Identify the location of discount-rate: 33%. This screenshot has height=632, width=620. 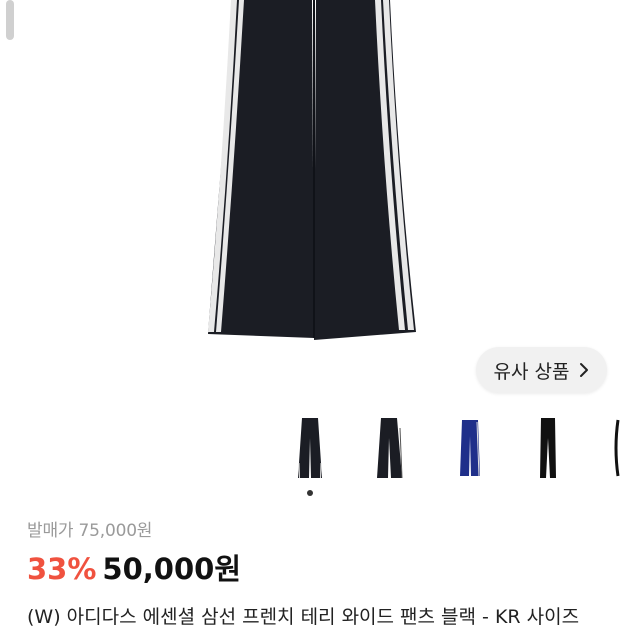
(62, 569).